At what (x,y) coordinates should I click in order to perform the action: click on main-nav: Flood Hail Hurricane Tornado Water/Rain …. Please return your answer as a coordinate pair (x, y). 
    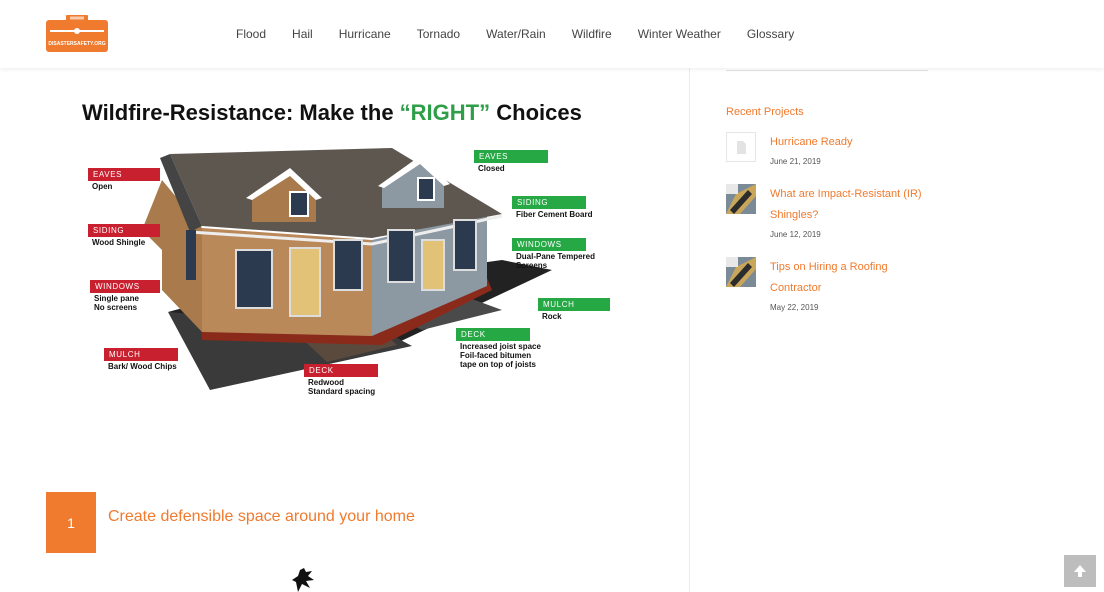
    Looking at the image, I should click on (528, 34).